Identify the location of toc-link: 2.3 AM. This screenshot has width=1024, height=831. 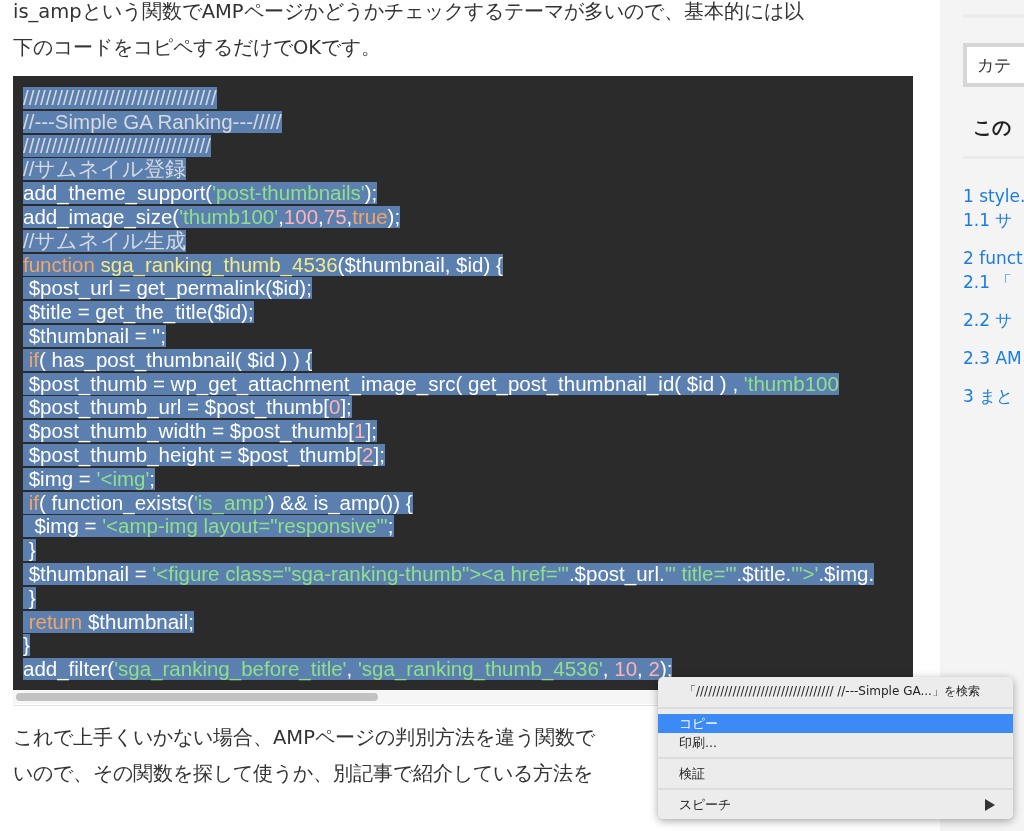
(993, 358).